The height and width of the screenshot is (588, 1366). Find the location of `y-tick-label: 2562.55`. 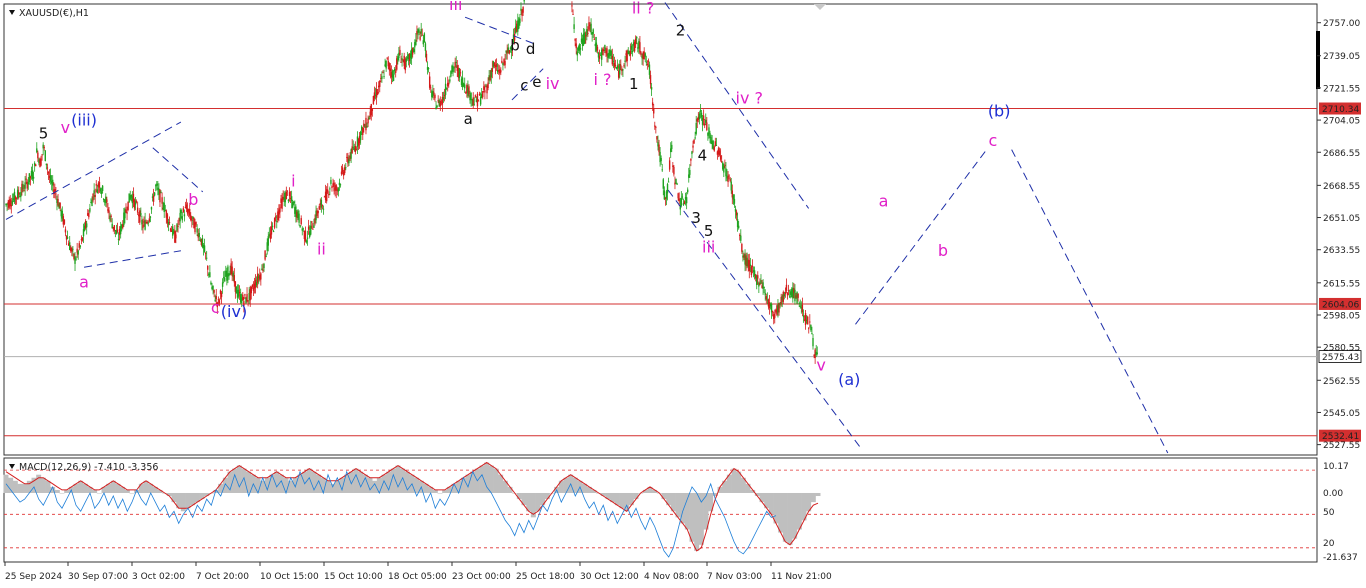

y-tick-label: 2562.55 is located at coordinates (1341, 382).